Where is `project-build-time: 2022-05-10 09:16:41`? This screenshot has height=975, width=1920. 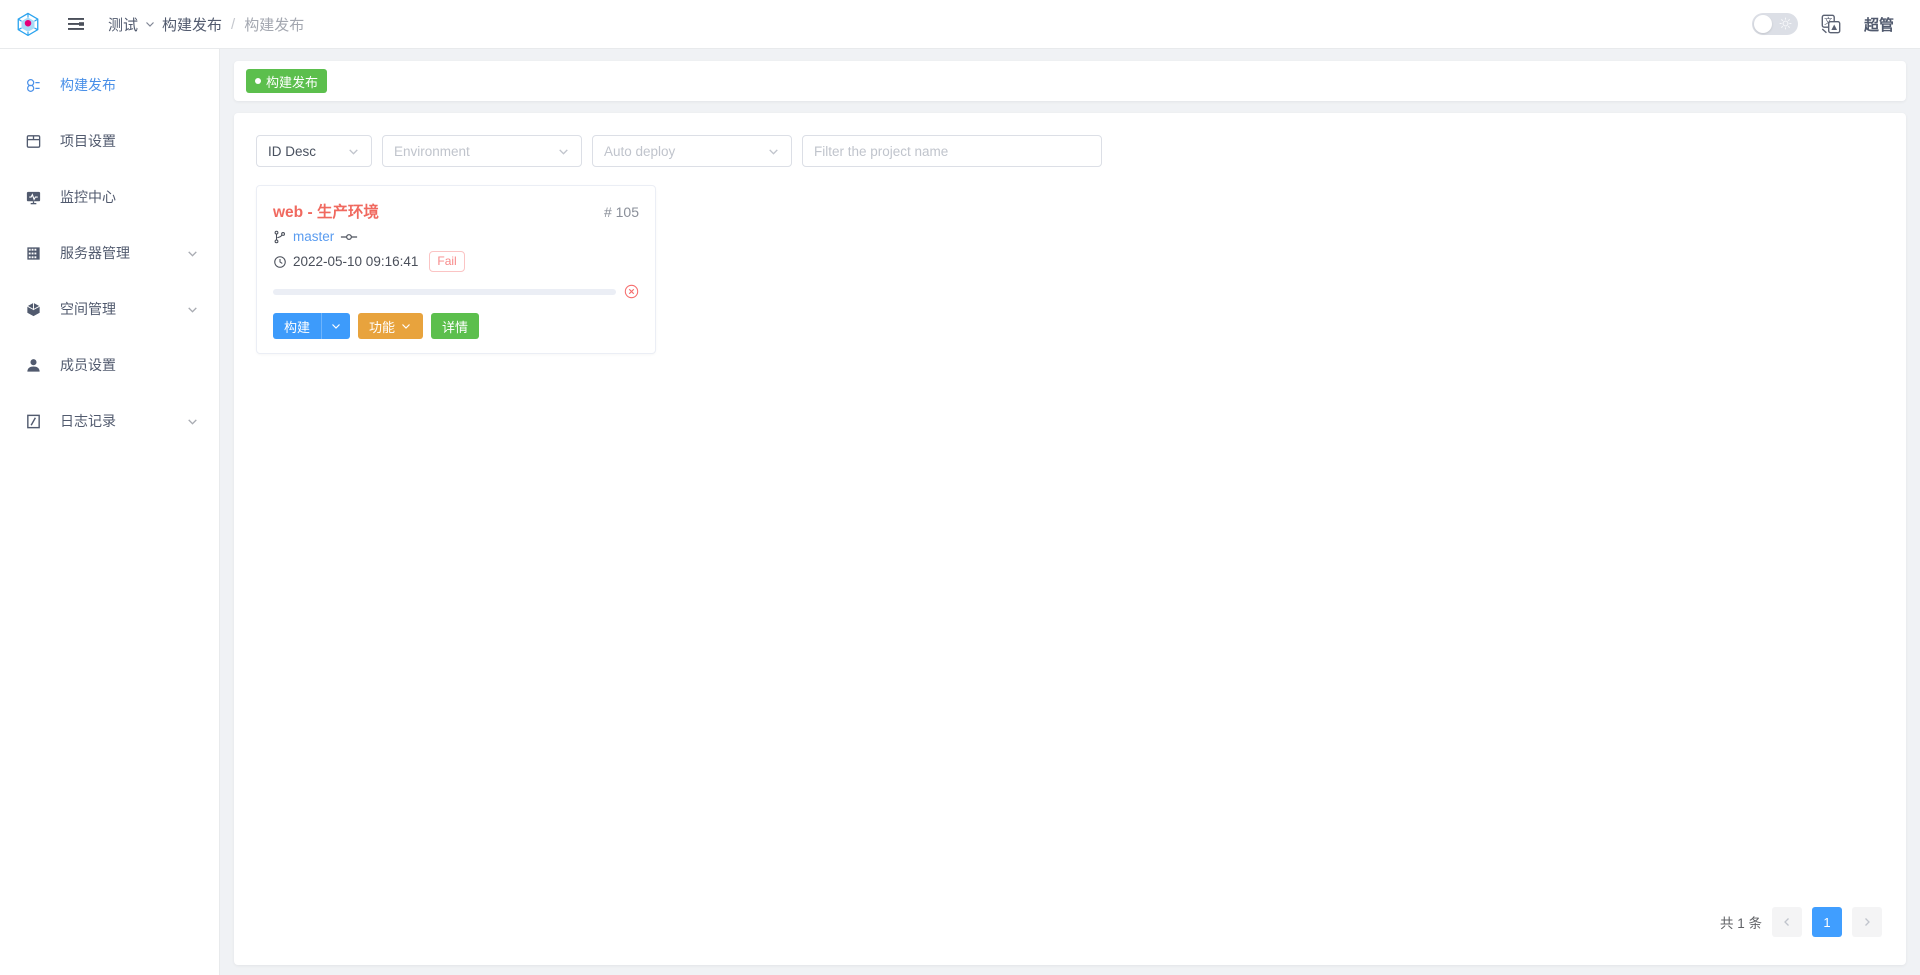
project-build-time: 2022-05-10 09:16:41 is located at coordinates (356, 261).